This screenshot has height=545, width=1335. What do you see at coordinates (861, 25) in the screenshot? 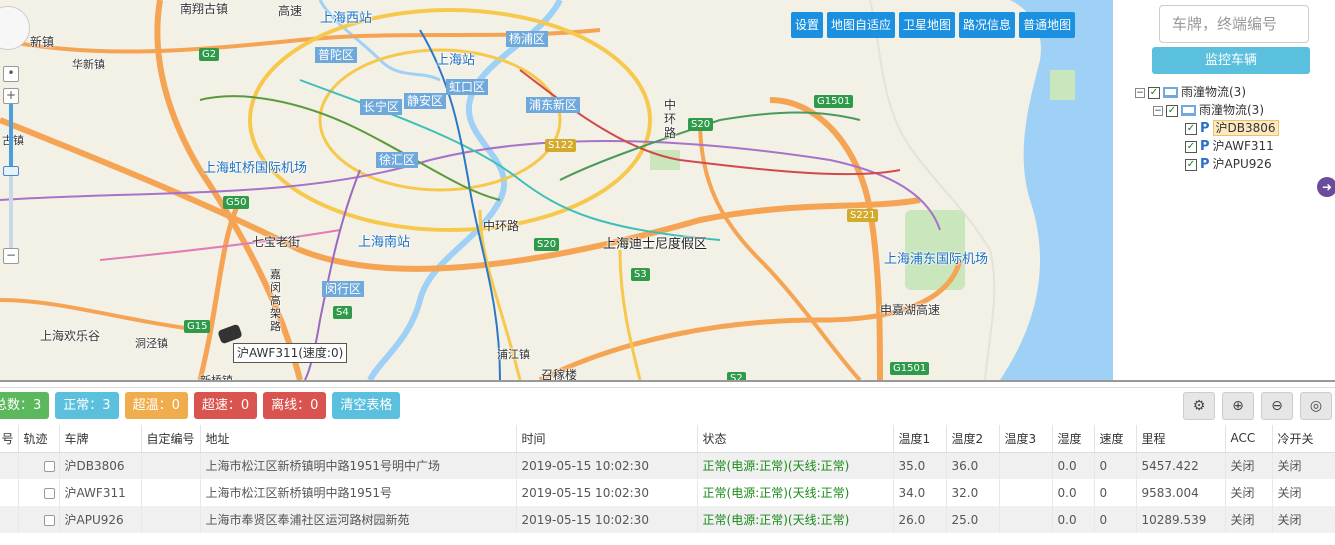
I see `map-fit-button: 地图自适应` at bounding box center [861, 25].